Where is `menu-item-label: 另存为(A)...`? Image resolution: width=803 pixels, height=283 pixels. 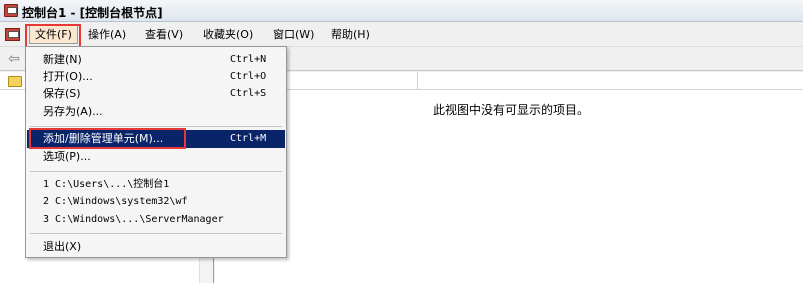 menu-item-label: 另存为(A)... is located at coordinates (73, 111).